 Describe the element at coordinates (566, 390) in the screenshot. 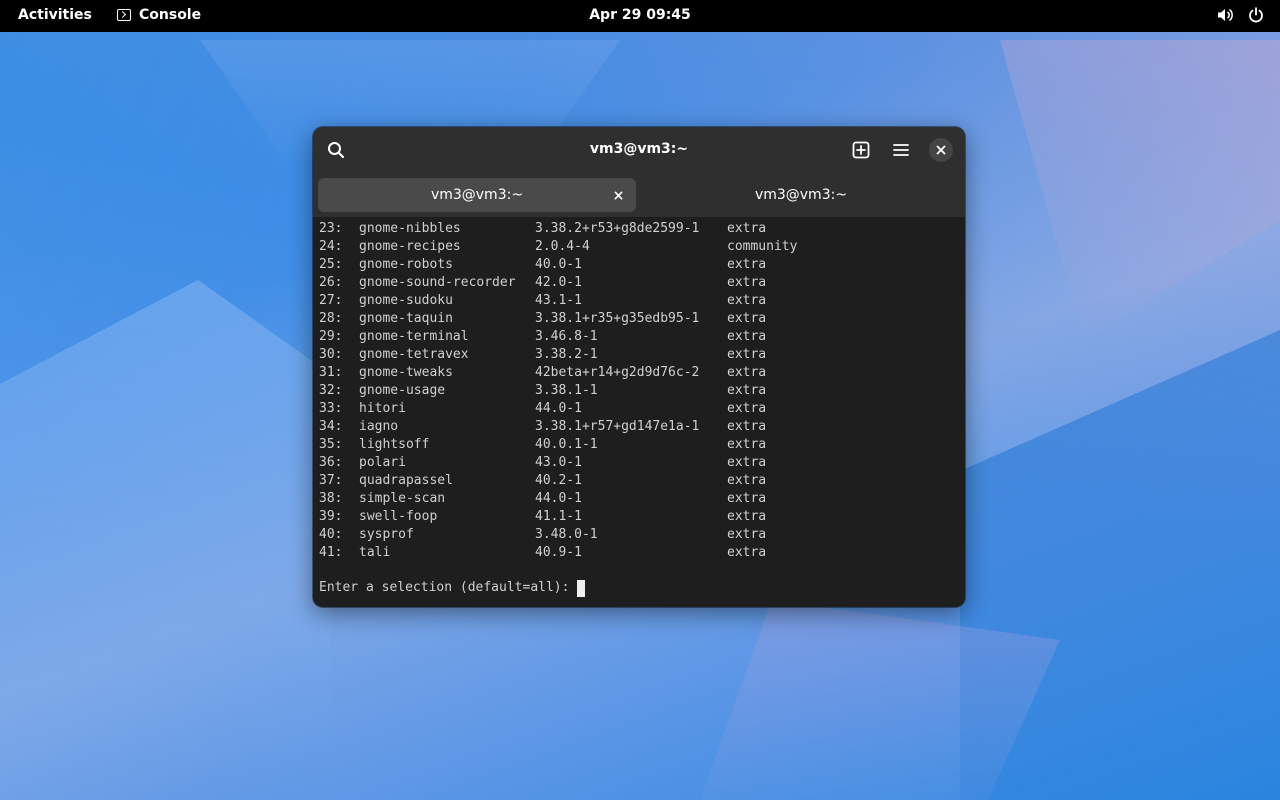

I see `package-version: 3.38.1-1` at that location.